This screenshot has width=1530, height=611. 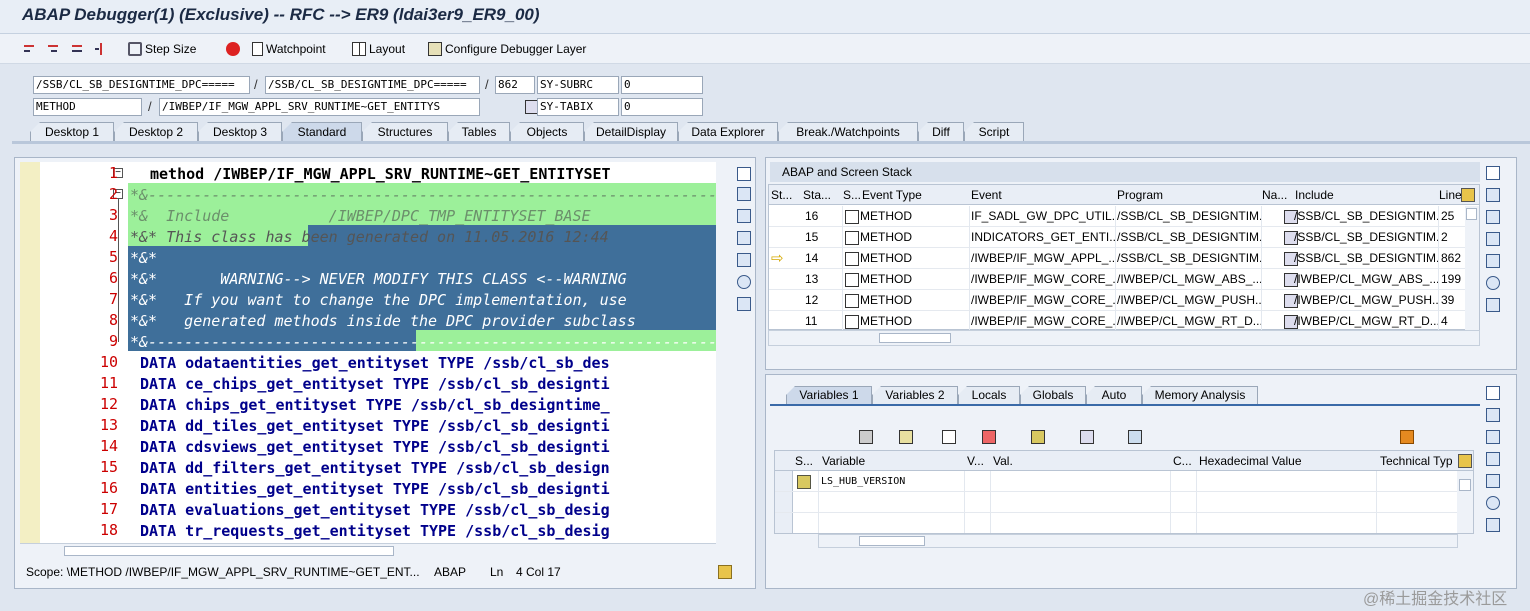 I want to click on tab-variables-1: Variables 1, so click(x=829, y=395).